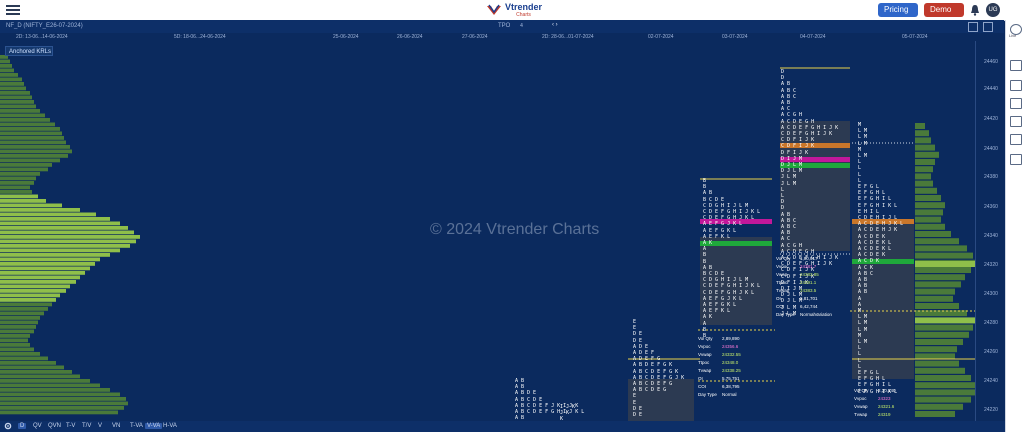 The image size is (1024, 432). Describe the element at coordinates (872, 400) in the screenshot. I see `stat-row: Vvpoc 24323` at that location.